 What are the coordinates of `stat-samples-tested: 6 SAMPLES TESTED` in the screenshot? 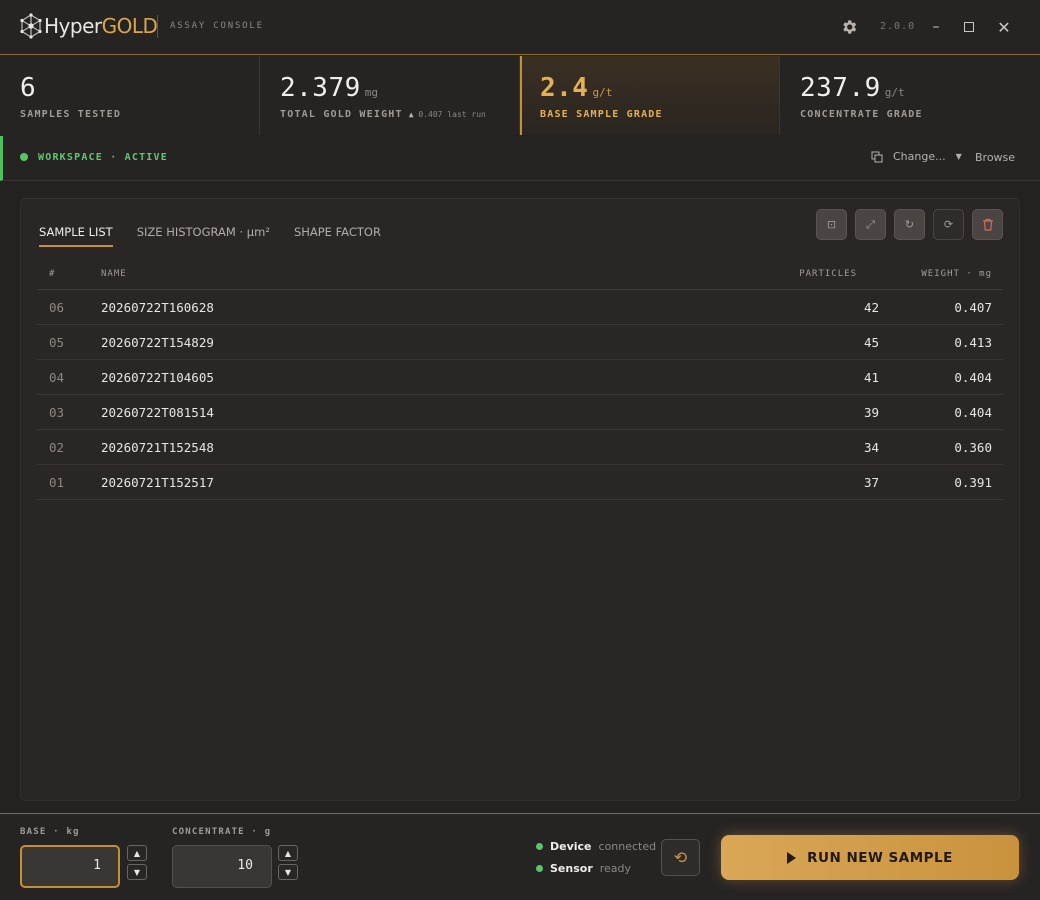 It's located at (130, 95).